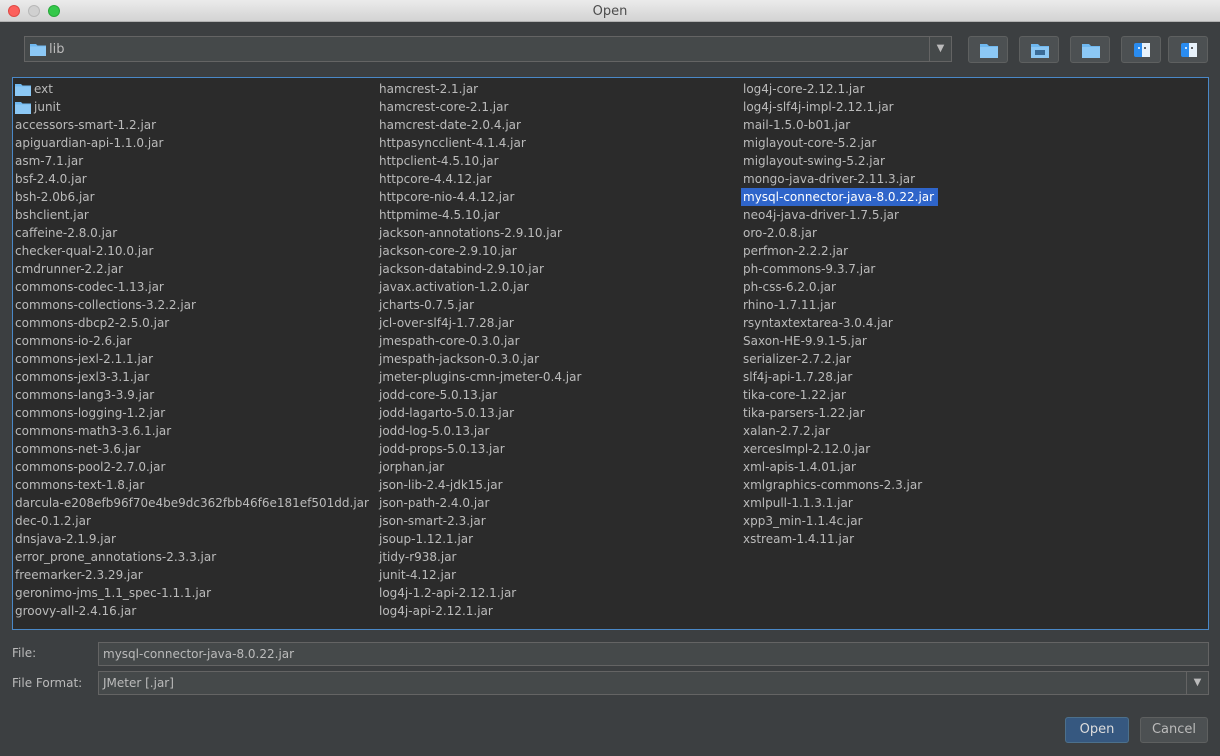 The image size is (1220, 756). What do you see at coordinates (412, 467) in the screenshot?
I see `file-item: jorphan.jar` at bounding box center [412, 467].